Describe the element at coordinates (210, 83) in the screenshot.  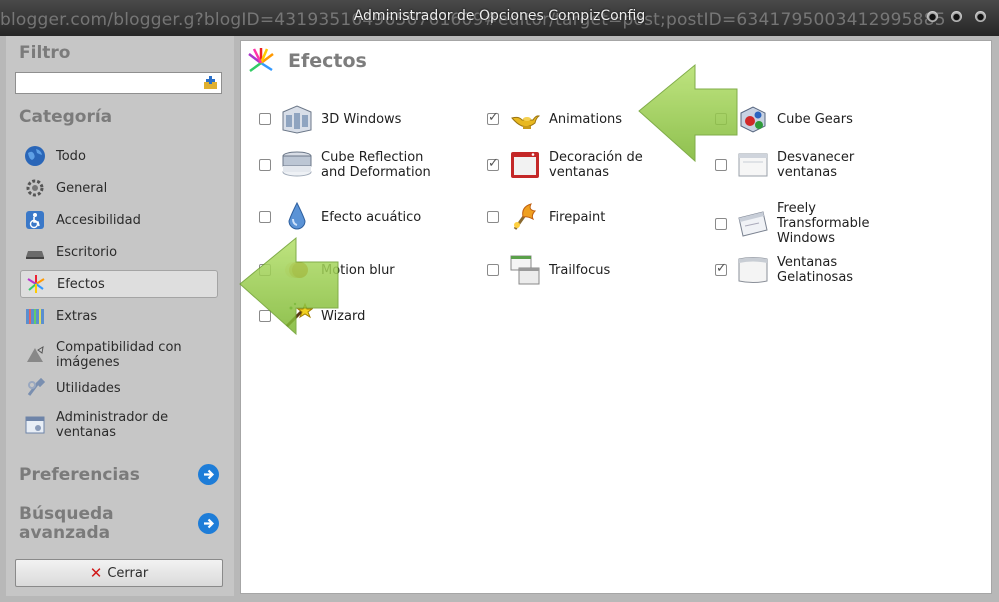
I see `clear-filter-icon` at that location.